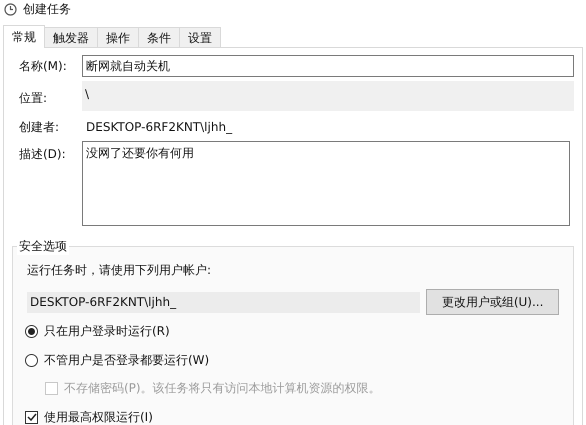 The image size is (586, 425). What do you see at coordinates (107, 331) in the screenshot?
I see `radio-label: 只在用户登录时运行(R)` at bounding box center [107, 331].